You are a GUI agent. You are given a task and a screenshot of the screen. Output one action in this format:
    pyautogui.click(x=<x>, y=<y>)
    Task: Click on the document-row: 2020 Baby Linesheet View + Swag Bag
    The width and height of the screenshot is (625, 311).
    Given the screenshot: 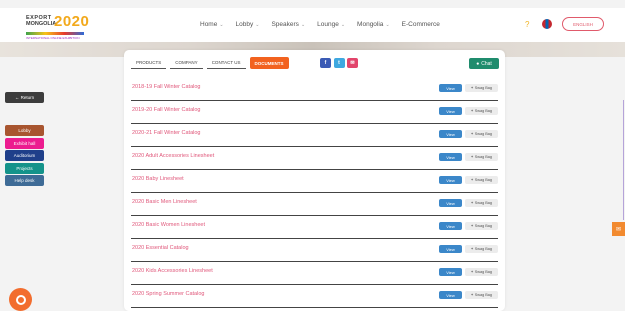 What is the action you would take?
    pyautogui.click(x=314, y=181)
    